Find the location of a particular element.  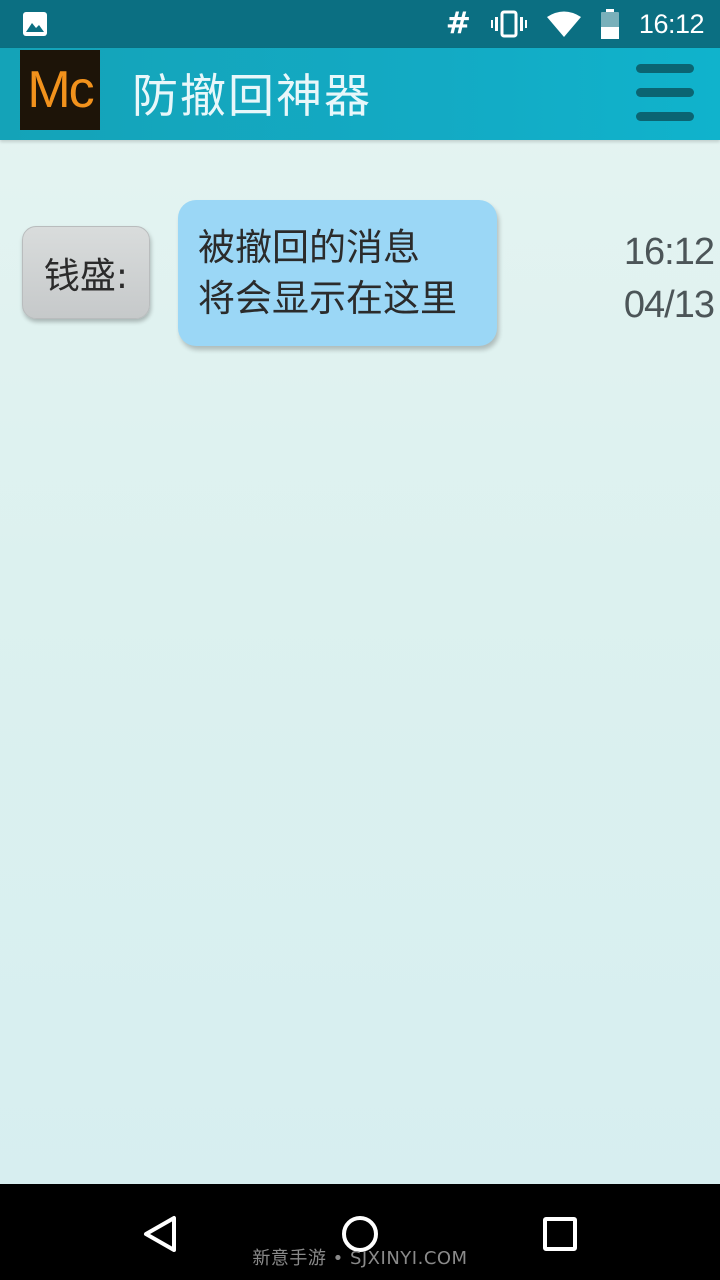

watermark: 新意手游 • SJXINYI.COM is located at coordinates (360, 1258).